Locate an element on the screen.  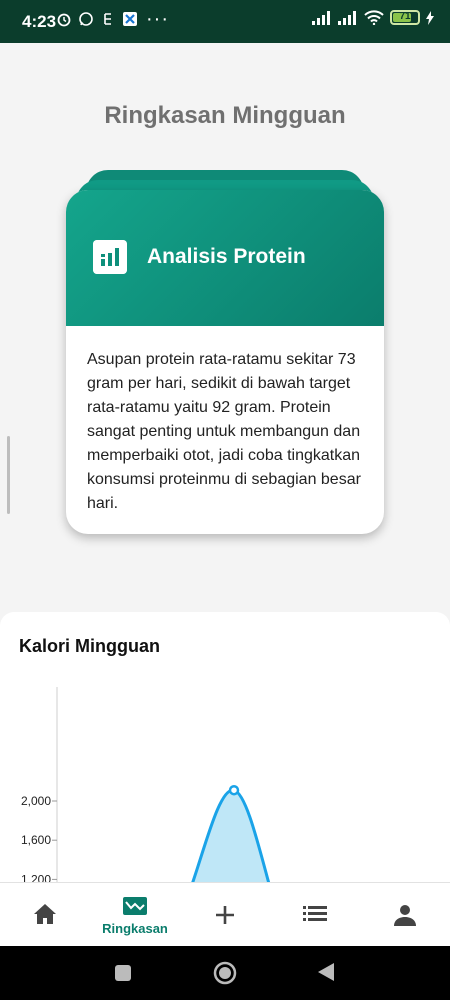
status-bar: 4:23 ··· 71 is located at coordinates (225, 21).